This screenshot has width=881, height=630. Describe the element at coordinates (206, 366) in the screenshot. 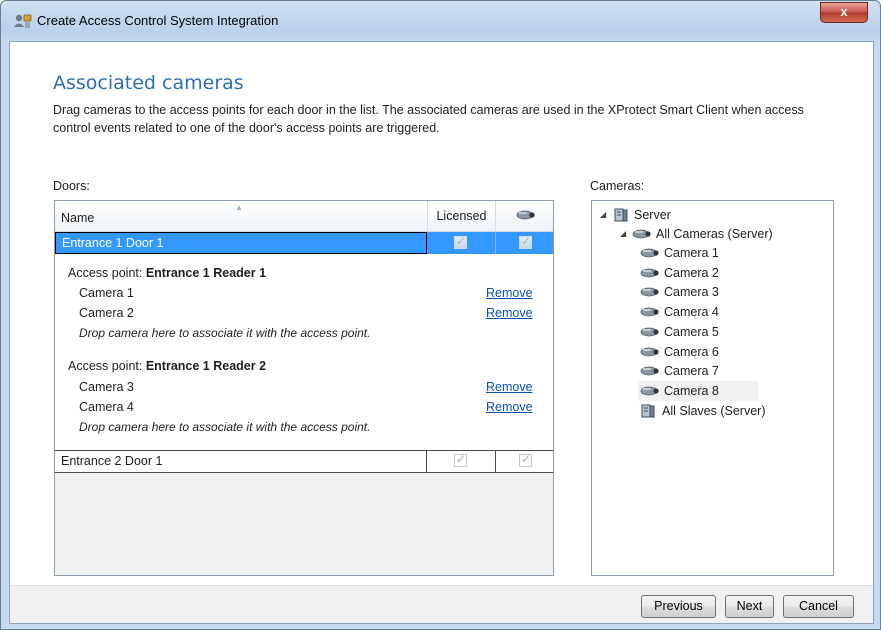

I see `access-point-name: Entrance 1 Reader 2` at that location.